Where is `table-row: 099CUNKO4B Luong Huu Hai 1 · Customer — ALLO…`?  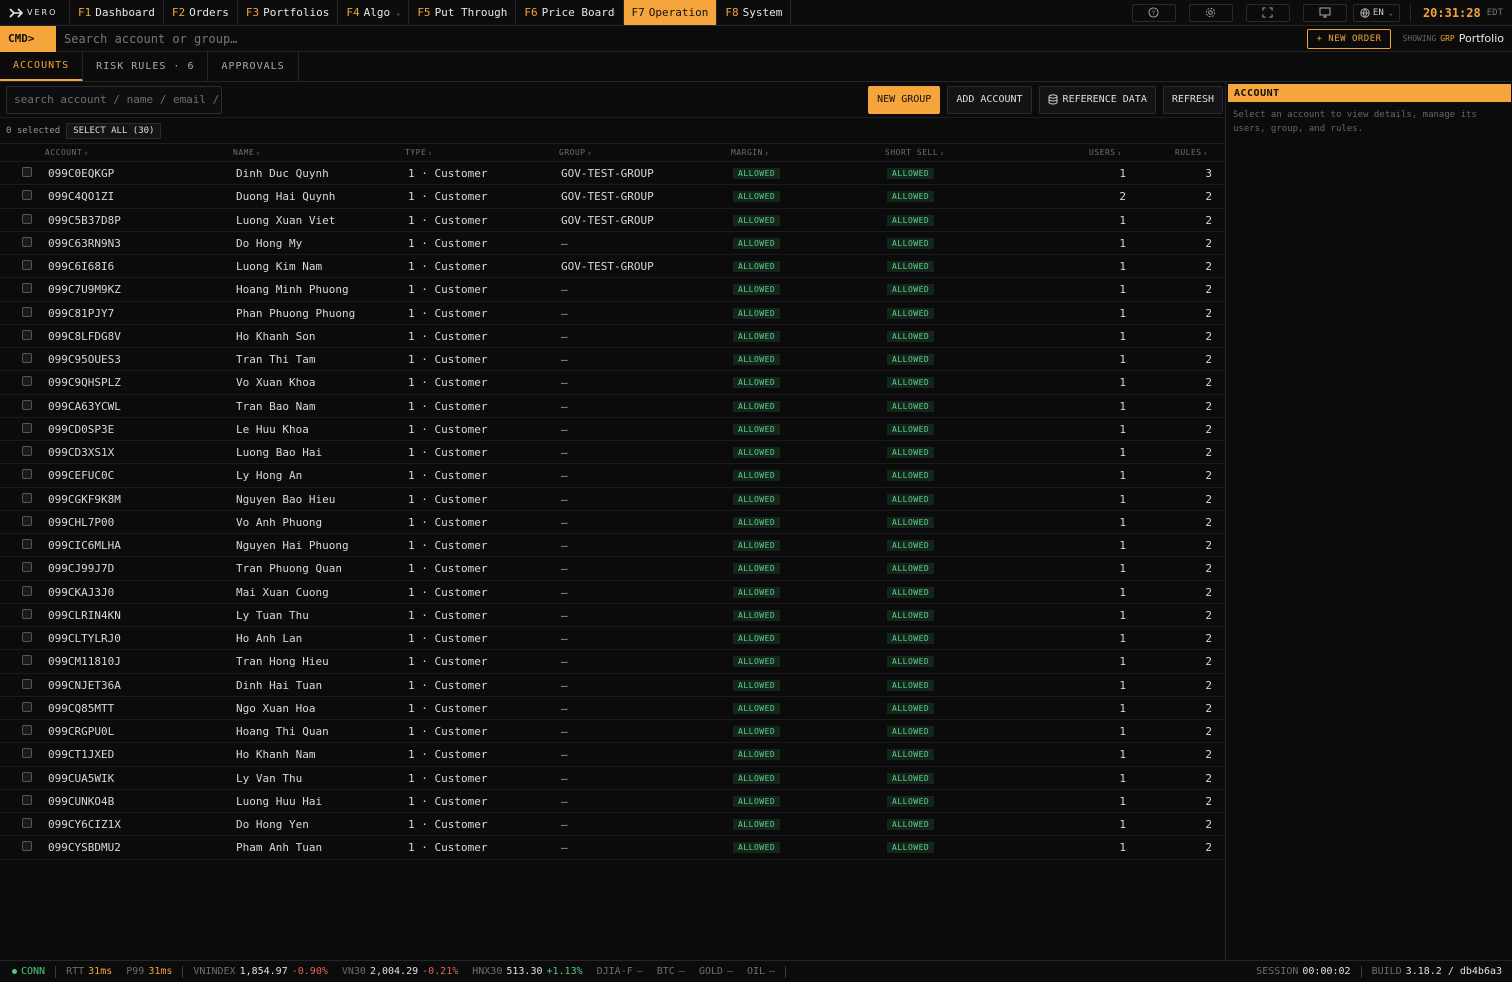 table-row: 099CUNKO4B Luong Huu Hai 1 · Customer — ALLO… is located at coordinates (612, 801).